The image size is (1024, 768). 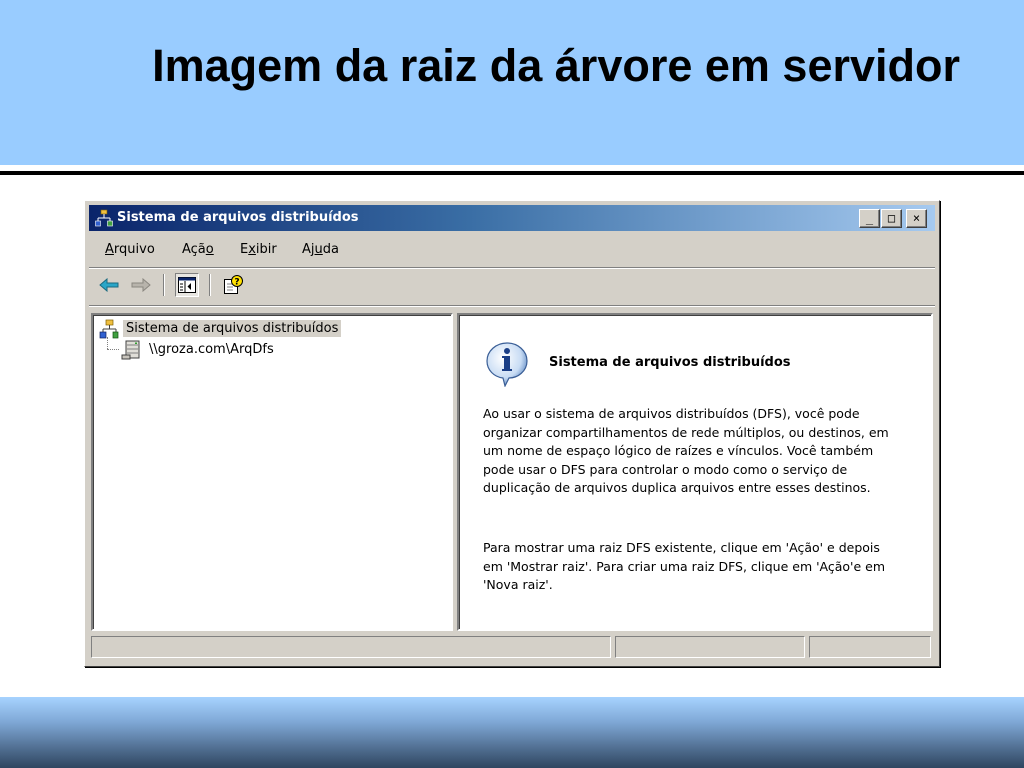 What do you see at coordinates (211, 349) in the screenshot?
I see `tree-item-dfs-root-label: \\groza.com\ArqDfs` at bounding box center [211, 349].